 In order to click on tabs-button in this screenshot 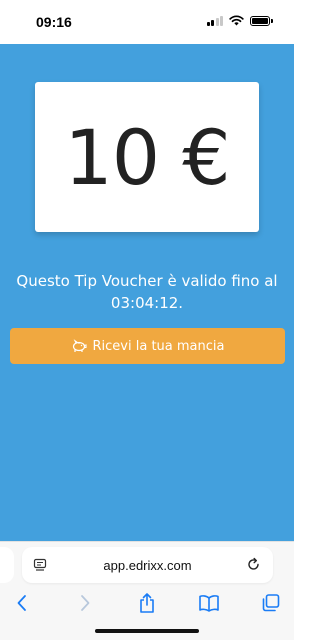, I will do `click(271, 603)`.